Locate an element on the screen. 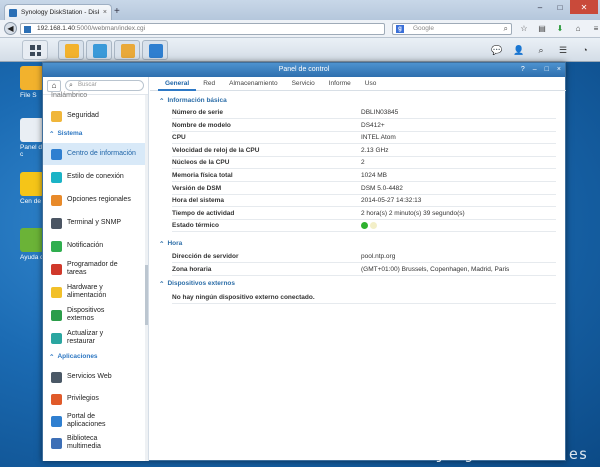 The image size is (600, 467). info-value: INTEL Atom is located at coordinates (378, 138).